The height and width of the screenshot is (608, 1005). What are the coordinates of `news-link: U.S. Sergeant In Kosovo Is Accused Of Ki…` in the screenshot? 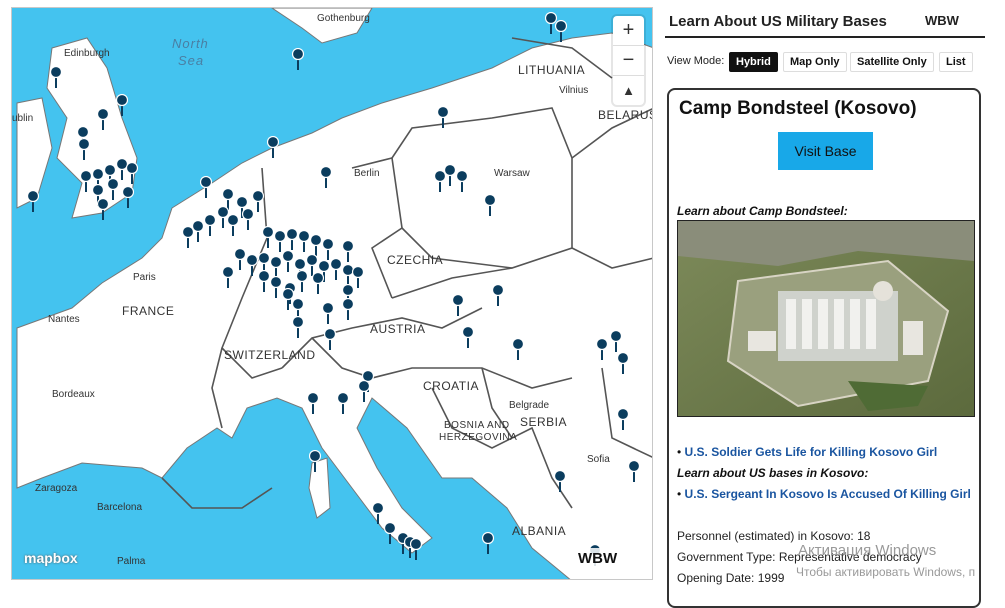 It's located at (828, 494).